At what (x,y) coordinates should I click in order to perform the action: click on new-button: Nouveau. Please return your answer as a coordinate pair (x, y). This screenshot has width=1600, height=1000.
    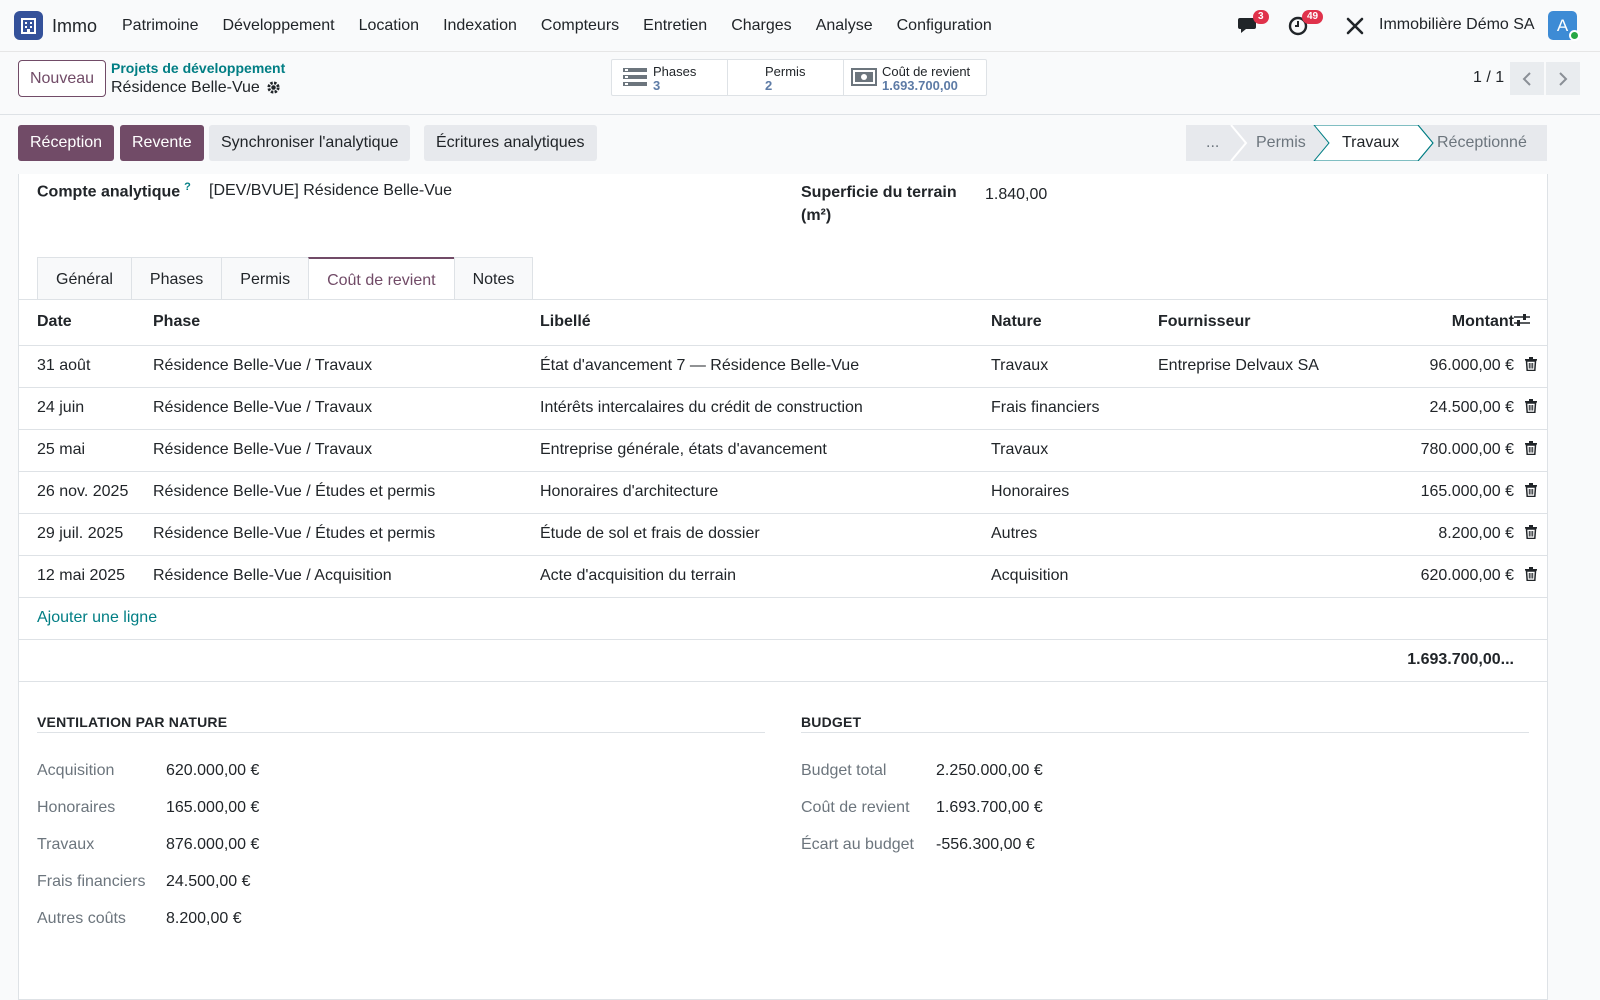
    Looking at the image, I should click on (62, 78).